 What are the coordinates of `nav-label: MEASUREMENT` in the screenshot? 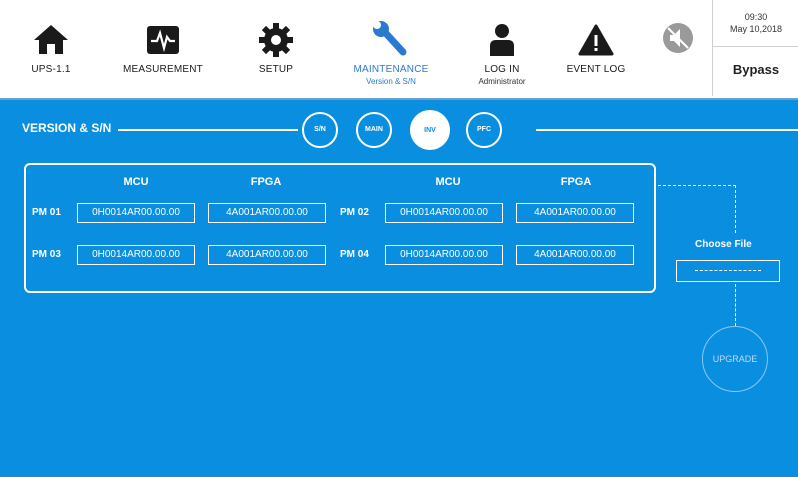 It's located at (163, 69).